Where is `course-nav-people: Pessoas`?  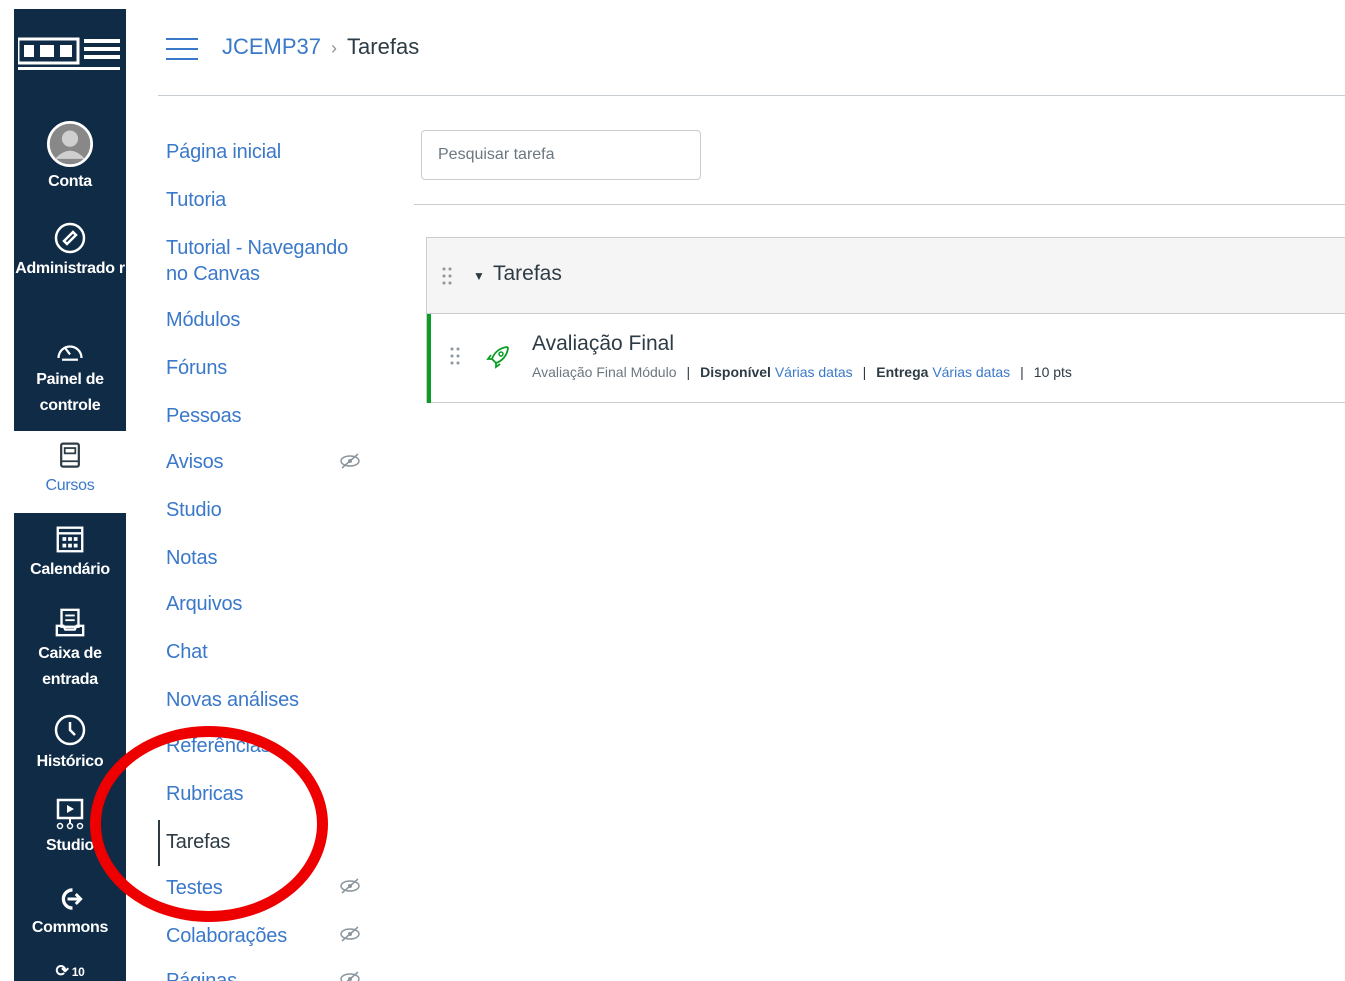 course-nav-people: Pessoas is located at coordinates (204, 416).